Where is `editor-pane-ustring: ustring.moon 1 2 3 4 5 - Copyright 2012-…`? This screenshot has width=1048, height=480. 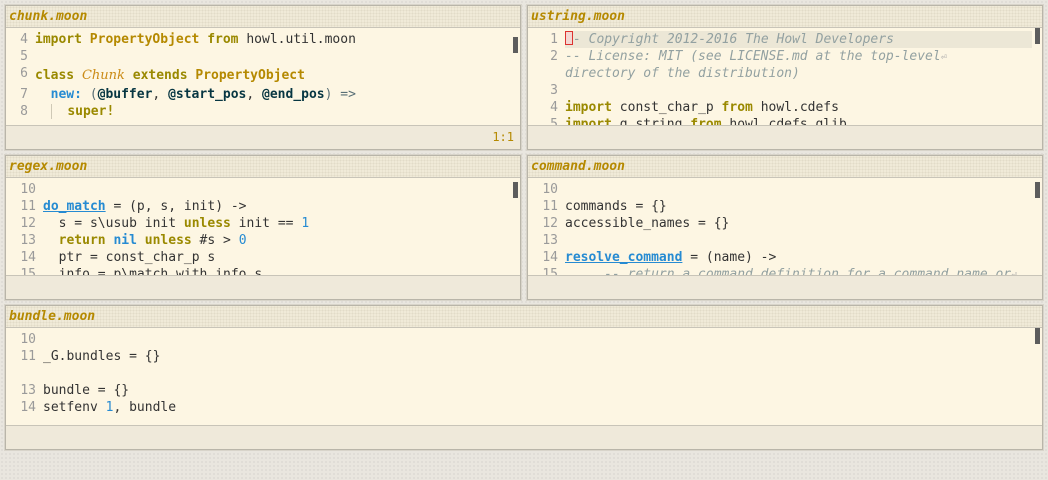
editor-pane-ustring: ustring.moon 1 2 3 4 5 - Copyright 2012-… is located at coordinates (785, 77).